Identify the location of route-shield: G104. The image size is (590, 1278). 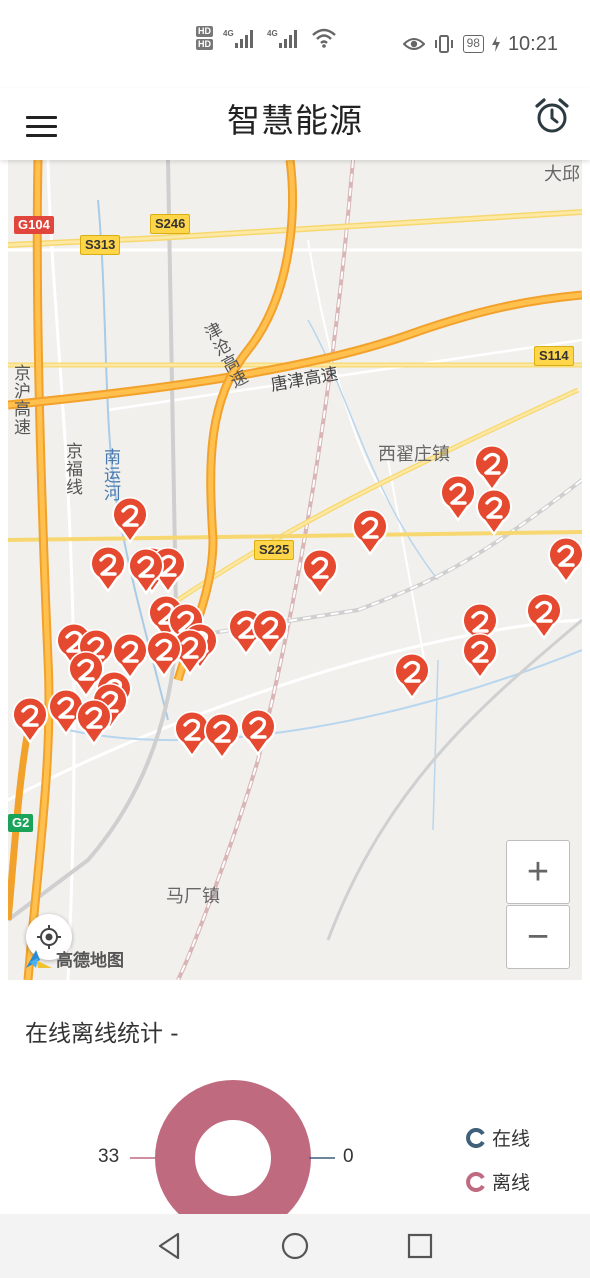
(34, 225).